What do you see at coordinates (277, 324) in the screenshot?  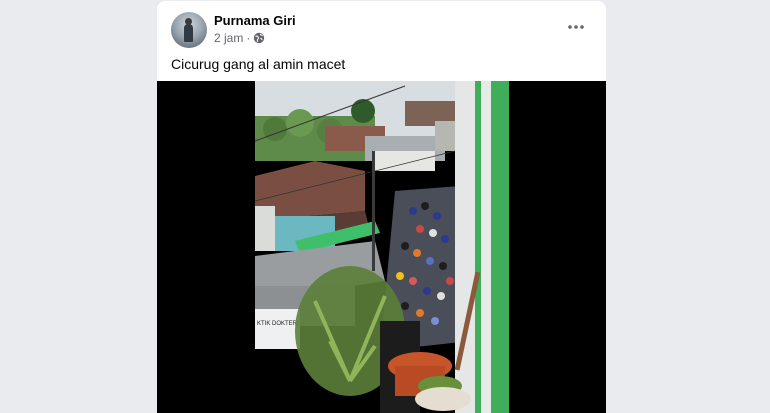 I see `sign-text: KTIK DOKTER` at bounding box center [277, 324].